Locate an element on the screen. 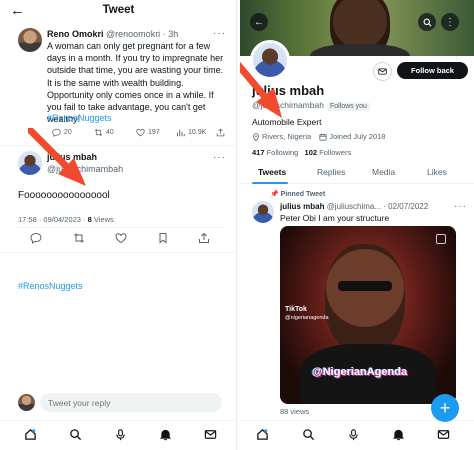 The image size is (474, 450). author-name: Reno Omokri is located at coordinates (75, 34).